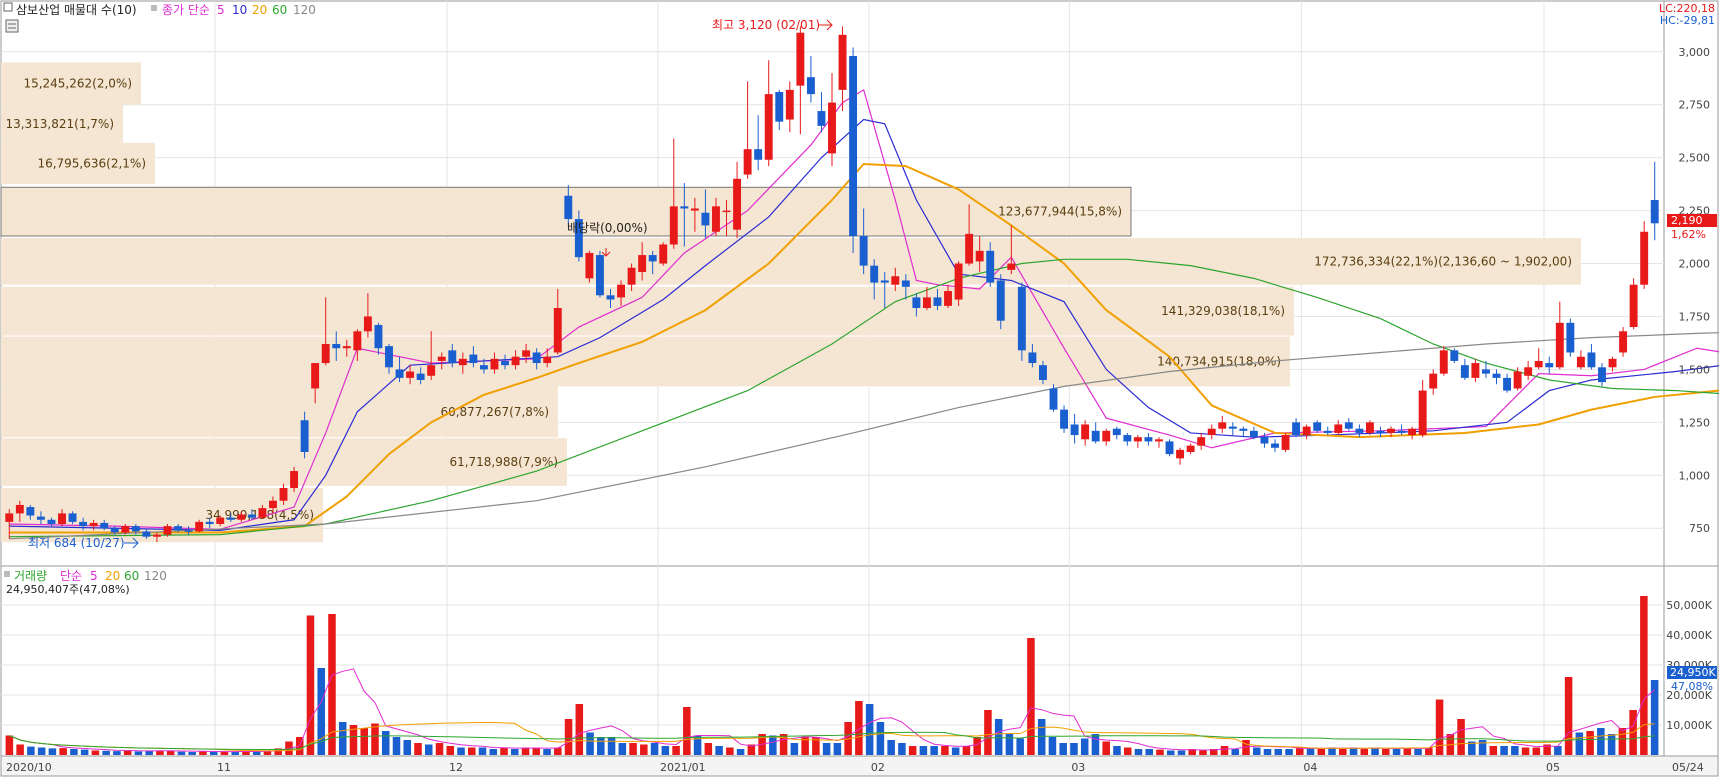  What do you see at coordinates (221, 10) in the screenshot?
I see `ma-legend-5: 5` at bounding box center [221, 10].